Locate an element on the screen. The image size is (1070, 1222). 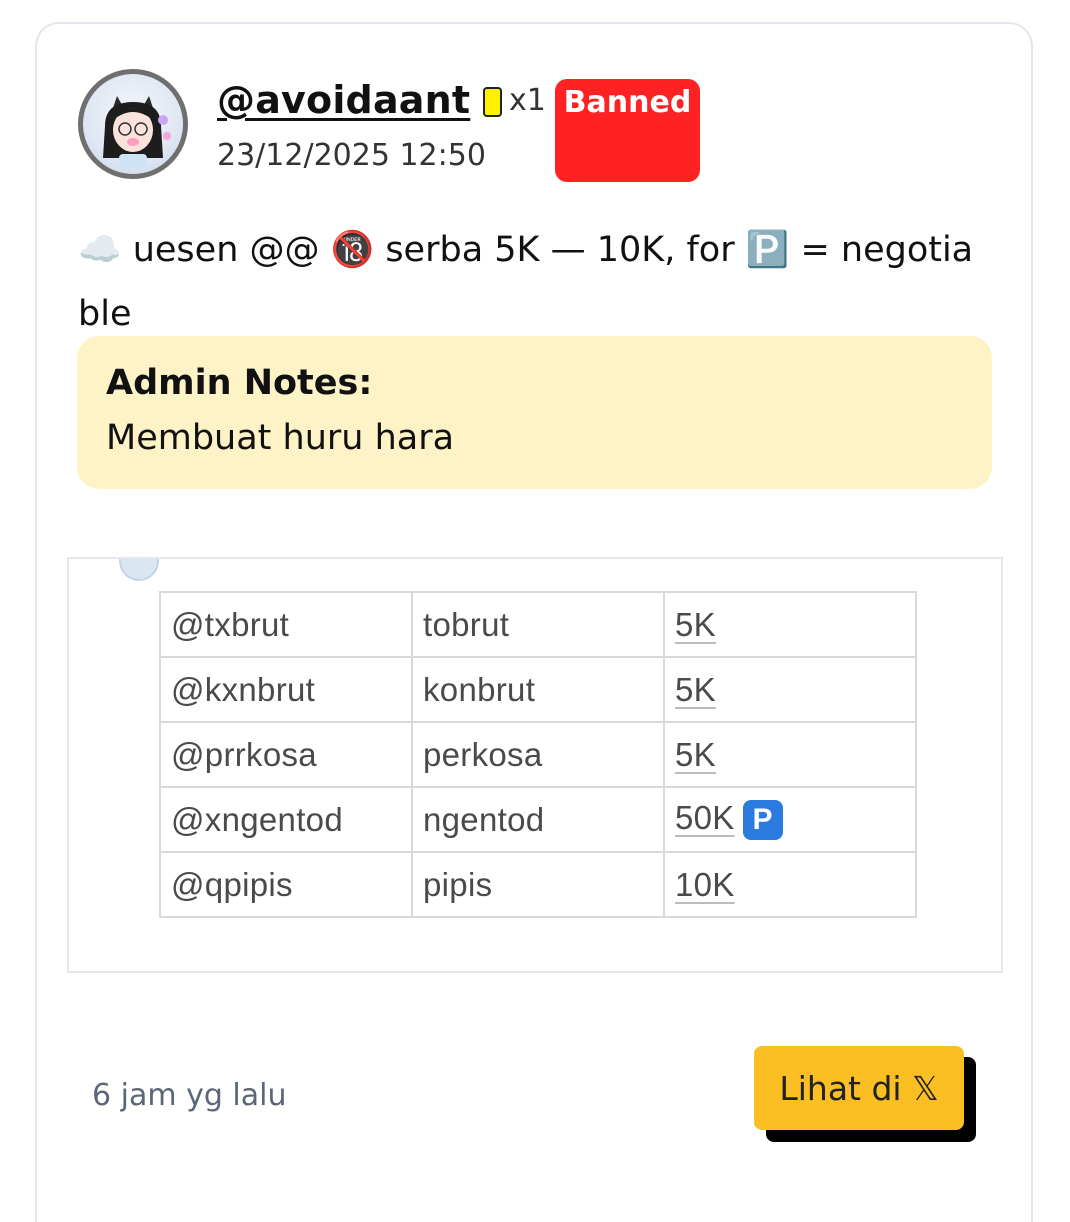
relative-time: 6 jam yg lalu is located at coordinates (189, 1095).